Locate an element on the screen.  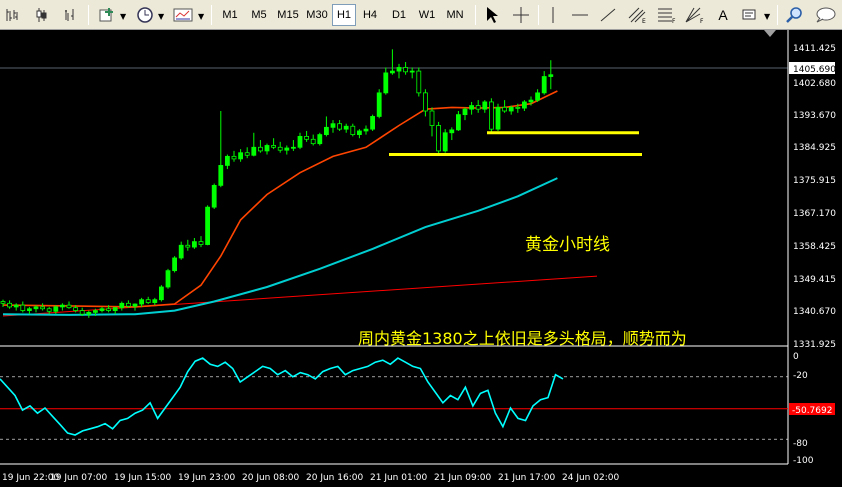
line-chart-icon is located at coordinates (71, 15).